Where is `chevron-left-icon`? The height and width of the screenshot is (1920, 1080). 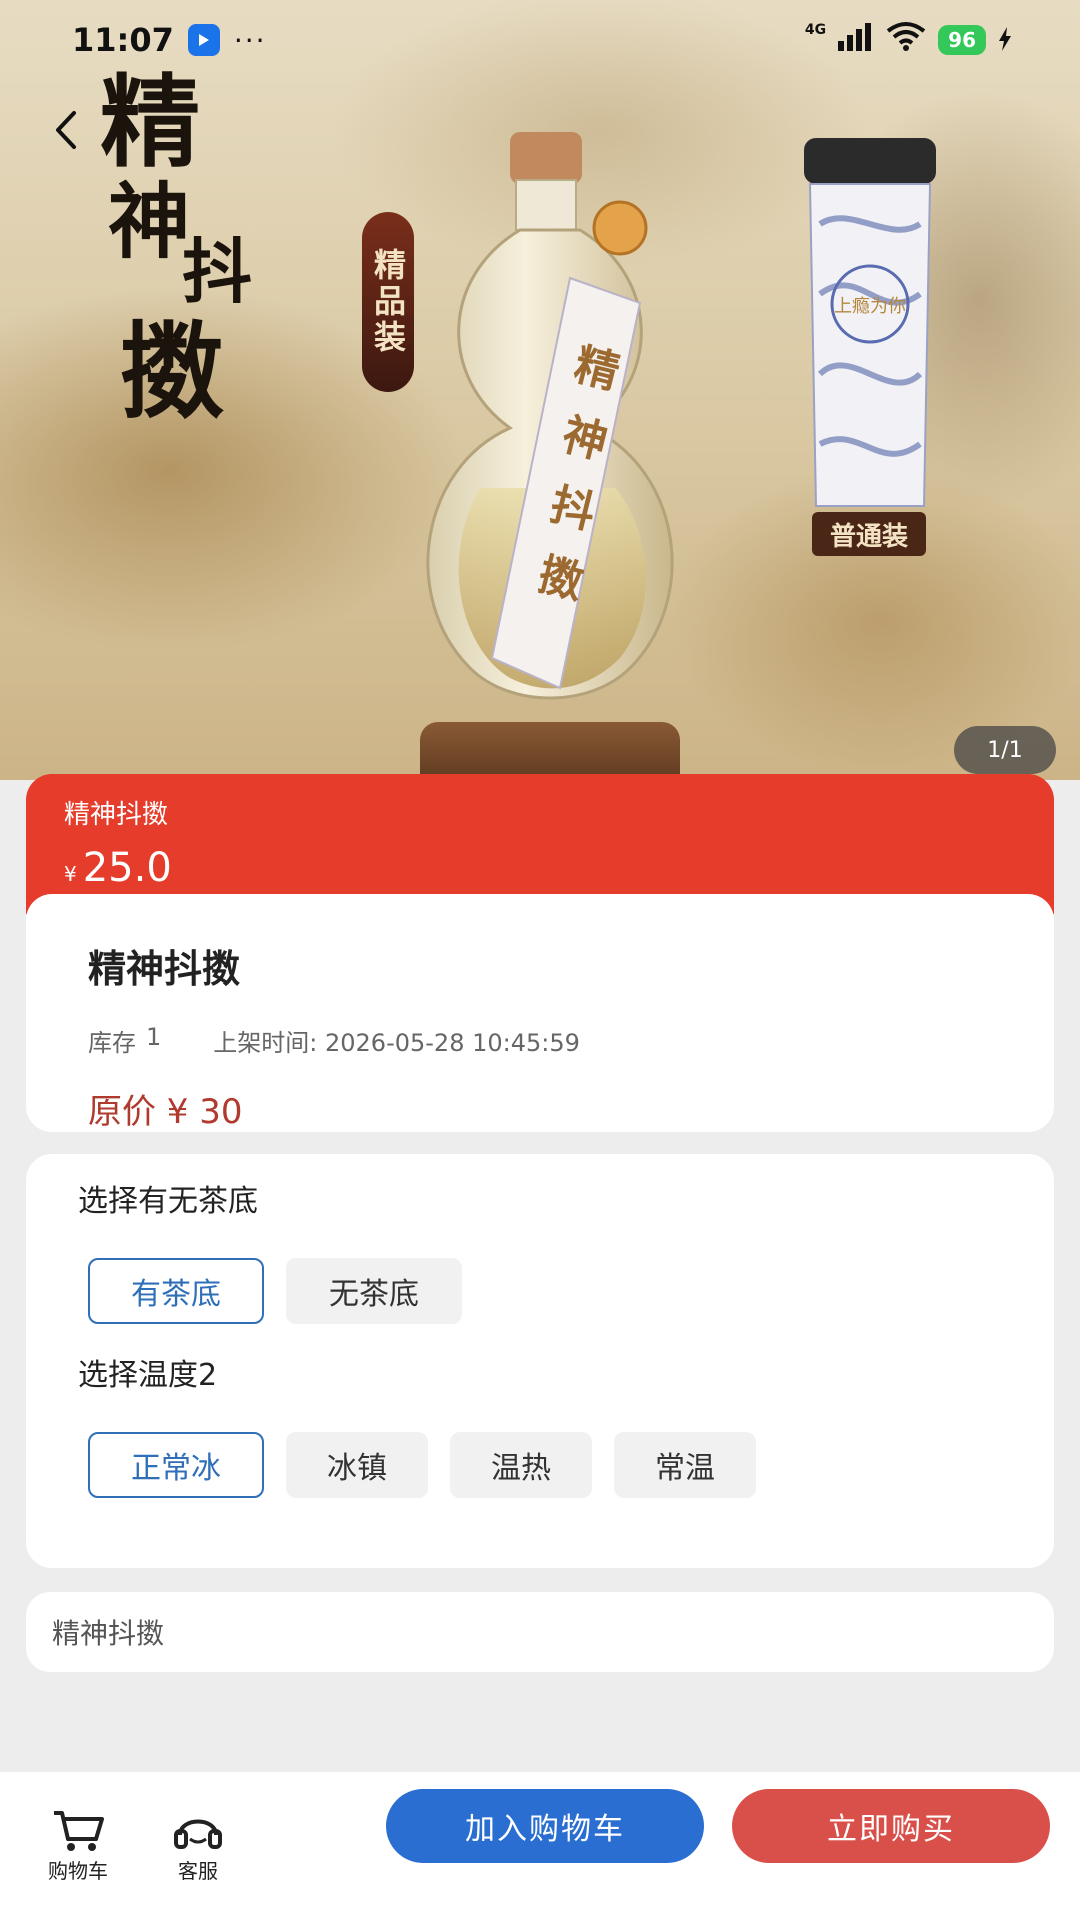 chevron-left-icon is located at coordinates (66, 130).